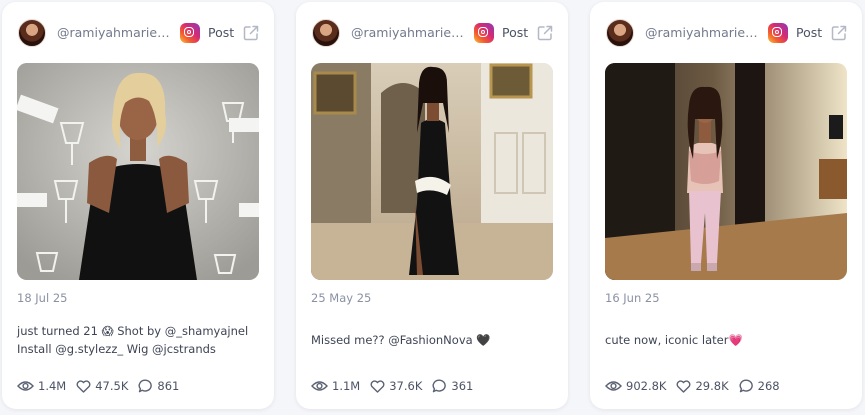 The image size is (865, 415). Describe the element at coordinates (346, 386) in the screenshot. I see `views-count: 1.1M` at that location.